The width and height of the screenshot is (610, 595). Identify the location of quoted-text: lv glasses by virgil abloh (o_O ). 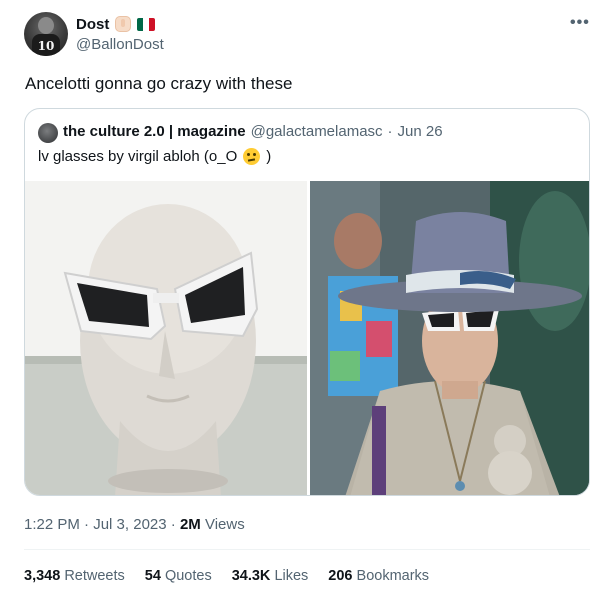
(154, 156).